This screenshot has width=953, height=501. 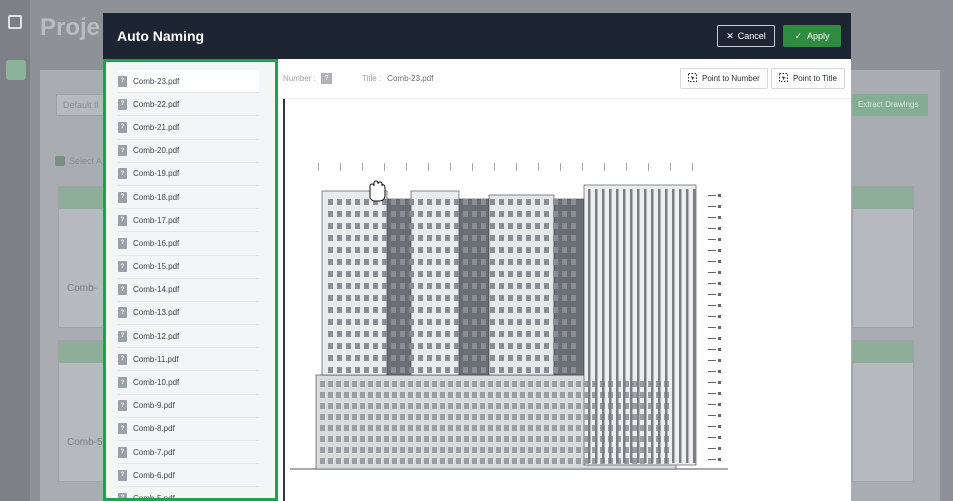 What do you see at coordinates (188, 244) in the screenshot?
I see `file-list-item: ? Comb-16.pdf` at bounding box center [188, 244].